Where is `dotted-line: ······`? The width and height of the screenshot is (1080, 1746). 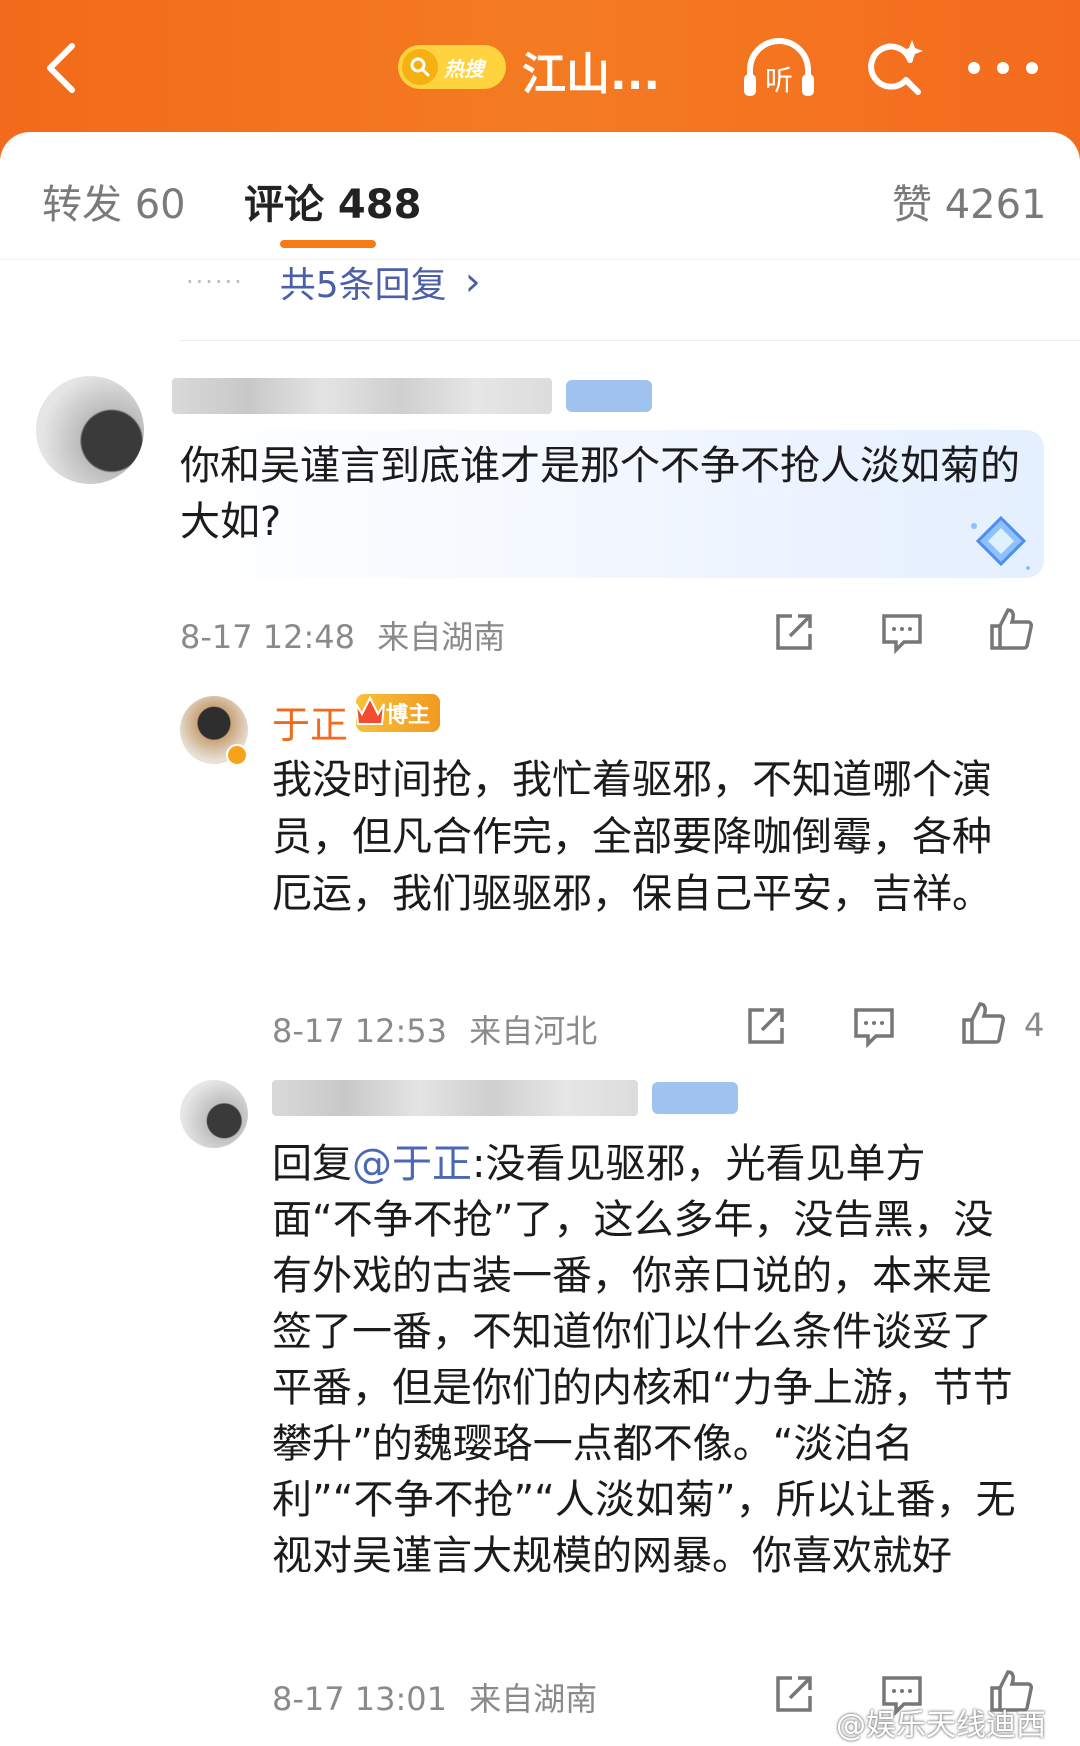 dotted-line: ······ is located at coordinates (215, 282).